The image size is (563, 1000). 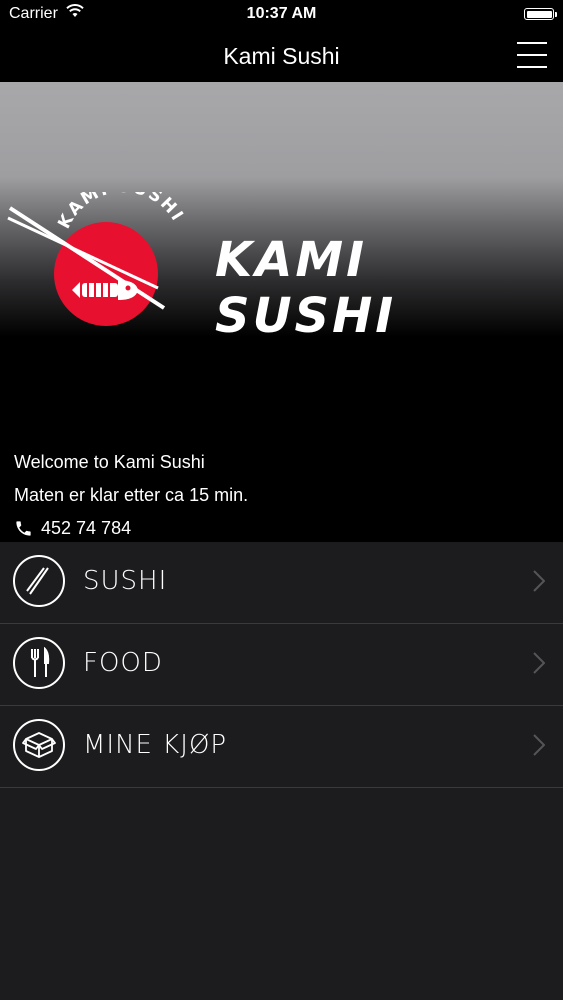 I want to click on wait-time-text: Maten er klar etter ca 15 min., so click(x=131, y=495).